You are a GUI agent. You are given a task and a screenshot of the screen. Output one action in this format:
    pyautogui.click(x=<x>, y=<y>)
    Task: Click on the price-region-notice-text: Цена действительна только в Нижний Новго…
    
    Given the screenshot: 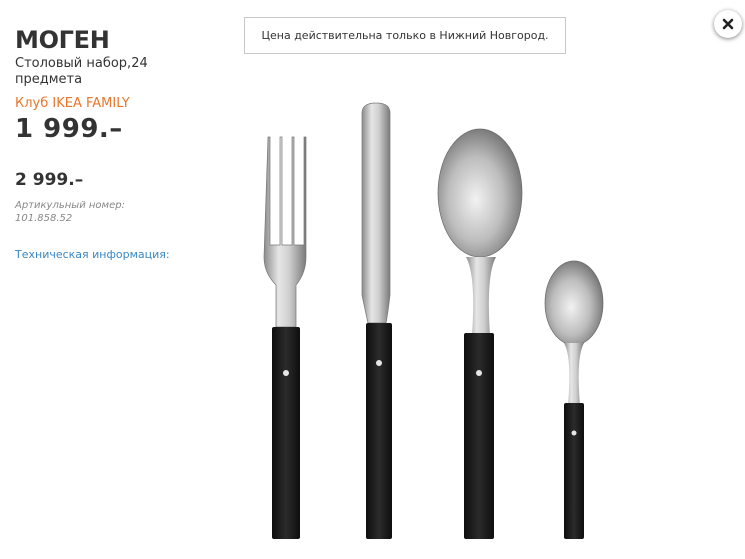 What is the action you would take?
    pyautogui.click(x=405, y=35)
    